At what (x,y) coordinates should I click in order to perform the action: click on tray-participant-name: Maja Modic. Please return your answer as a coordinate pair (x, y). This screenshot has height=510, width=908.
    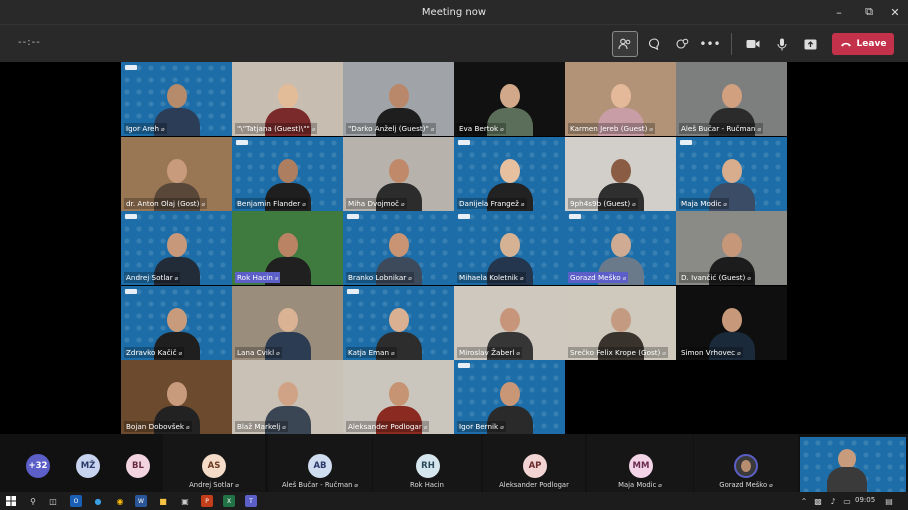
    Looking at the image, I should click on (637, 485).